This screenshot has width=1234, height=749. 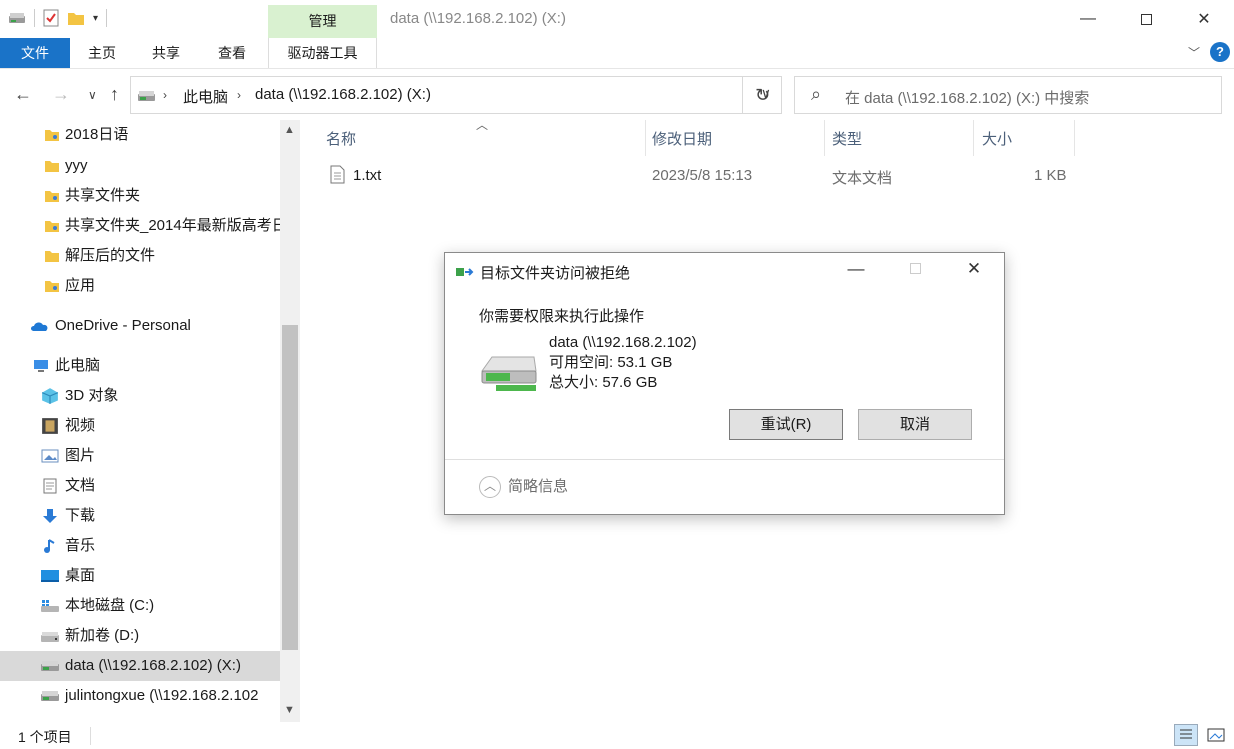 What do you see at coordinates (50, 456) in the screenshot?
I see `pictures-icon` at bounding box center [50, 456].